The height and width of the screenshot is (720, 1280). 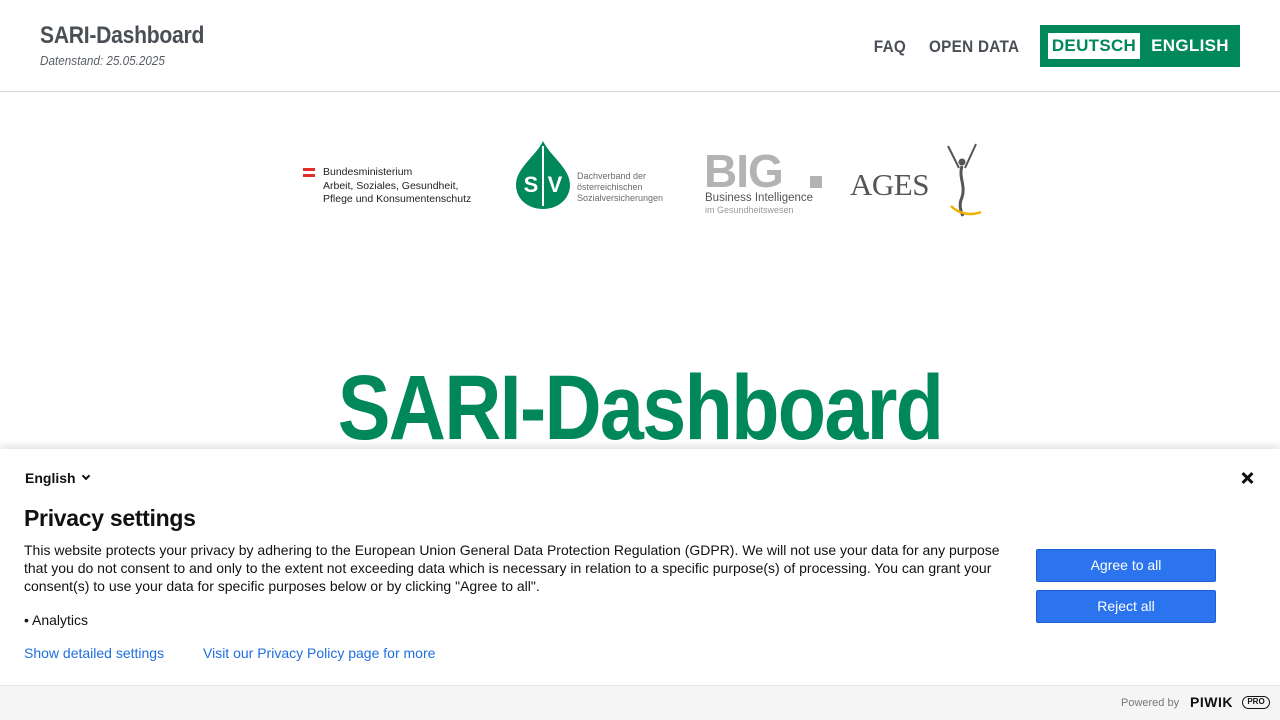 What do you see at coordinates (1126, 606) in the screenshot?
I see `reject-all-button: Reject all` at bounding box center [1126, 606].